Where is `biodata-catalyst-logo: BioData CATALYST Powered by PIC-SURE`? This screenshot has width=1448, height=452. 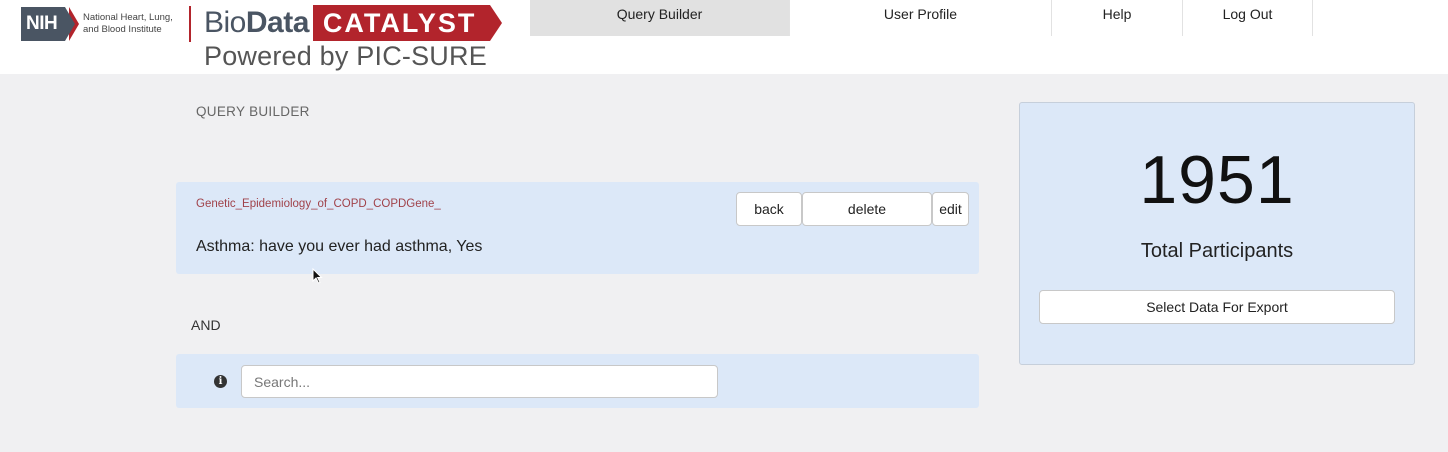
biodata-catalyst-logo: BioData CATALYST Powered by PIC-SURE is located at coordinates (353, 38).